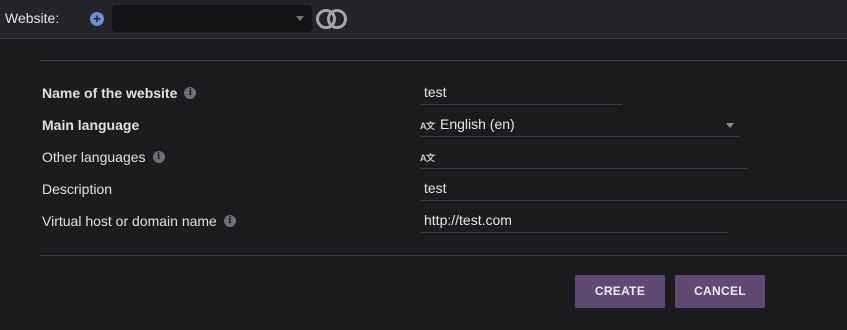 This screenshot has height=330, width=847. Describe the element at coordinates (212, 18) in the screenshot. I see `website-select` at that location.